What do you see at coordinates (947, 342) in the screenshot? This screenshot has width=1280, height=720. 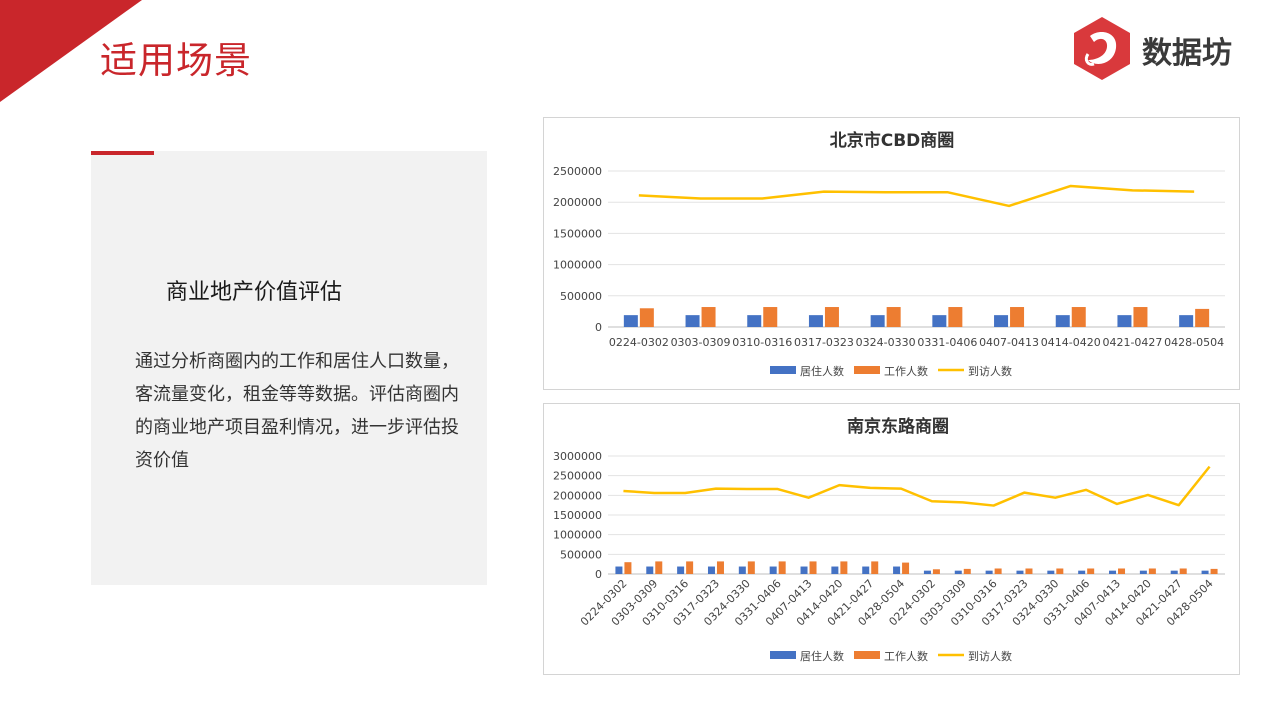 I see `x-tick-label: 0331-0406` at bounding box center [947, 342].